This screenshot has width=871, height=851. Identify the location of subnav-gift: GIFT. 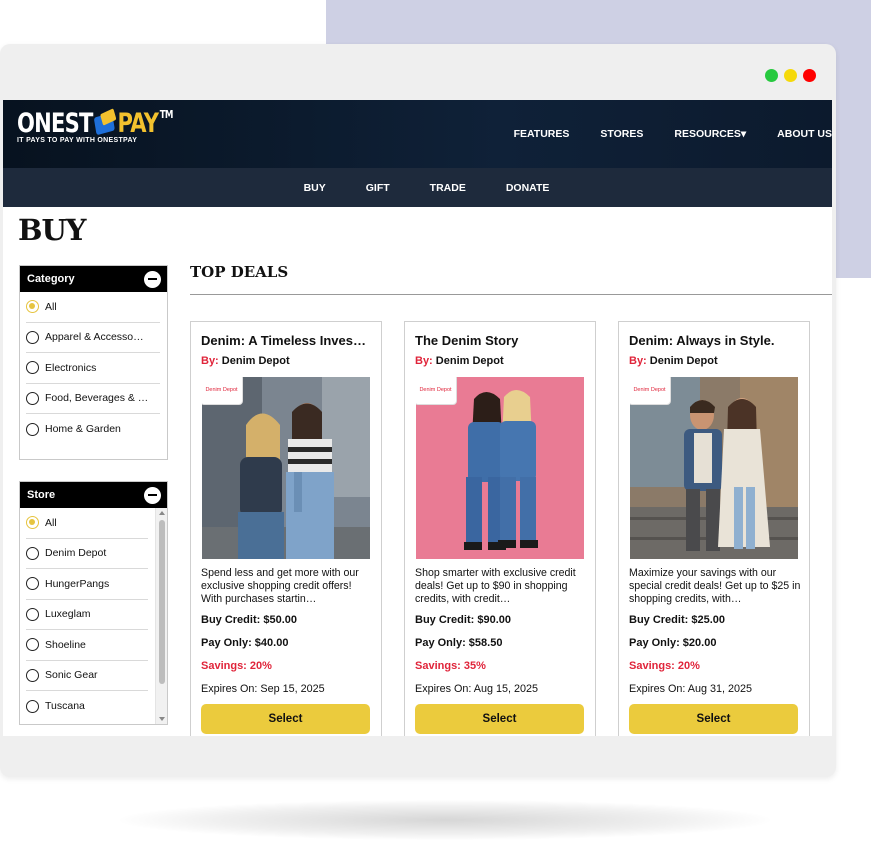
(378, 188).